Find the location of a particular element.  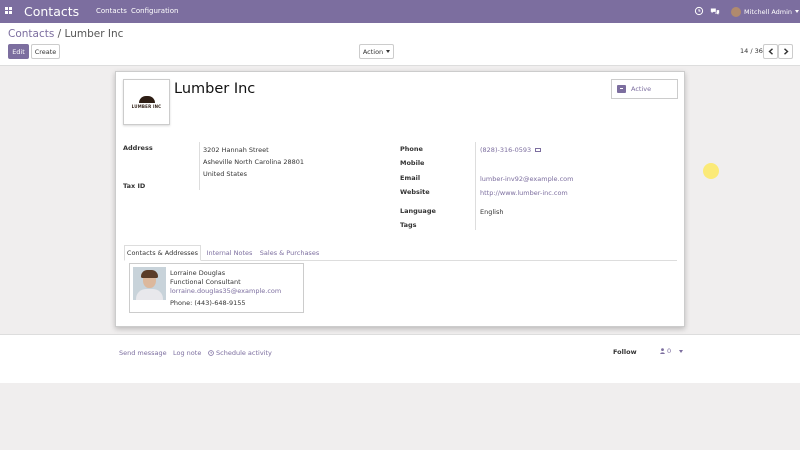

contact-function: Functional Consultant is located at coordinates (205, 282).